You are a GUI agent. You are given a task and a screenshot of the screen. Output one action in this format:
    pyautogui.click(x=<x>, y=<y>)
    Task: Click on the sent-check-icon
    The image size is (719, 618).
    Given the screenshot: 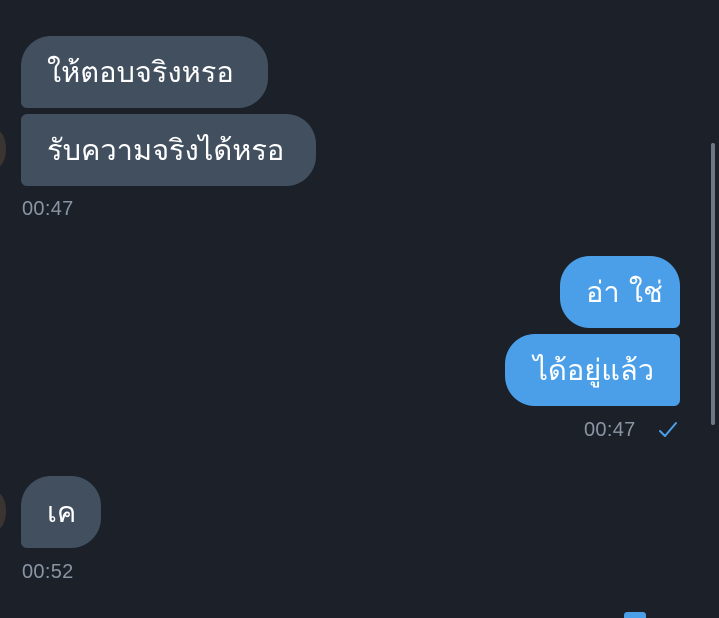 What is the action you would take?
    pyautogui.click(x=668, y=429)
    